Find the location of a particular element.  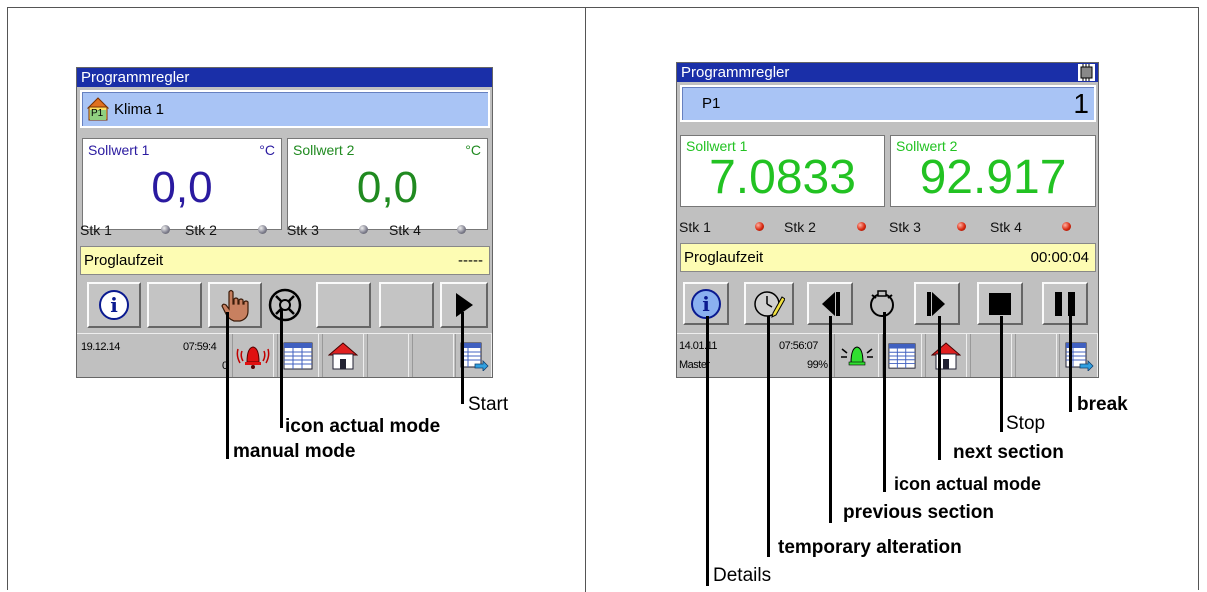

actual-mode-icon is located at coordinates (285, 305).